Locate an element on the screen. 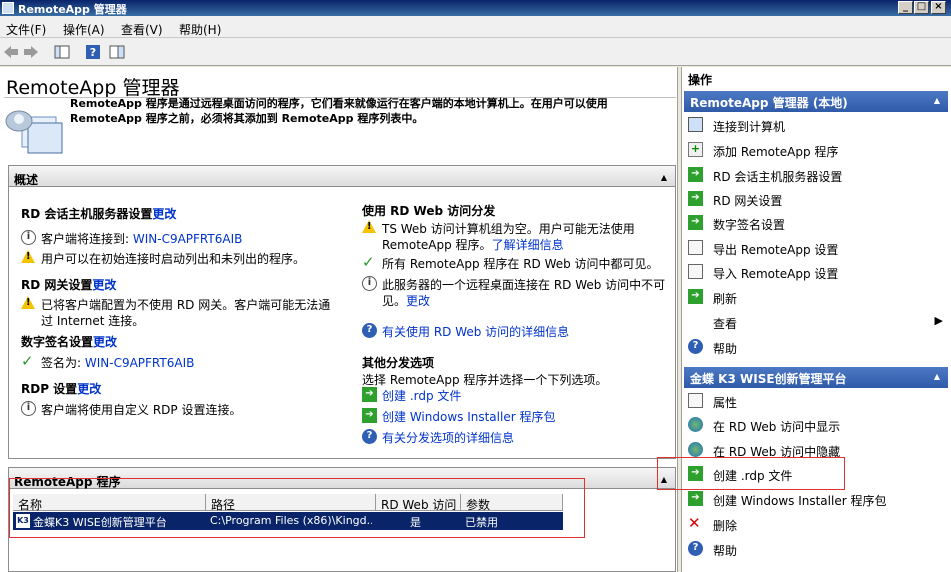  certificate-link: WIN-C9APFRT6AIB is located at coordinates (139, 363).